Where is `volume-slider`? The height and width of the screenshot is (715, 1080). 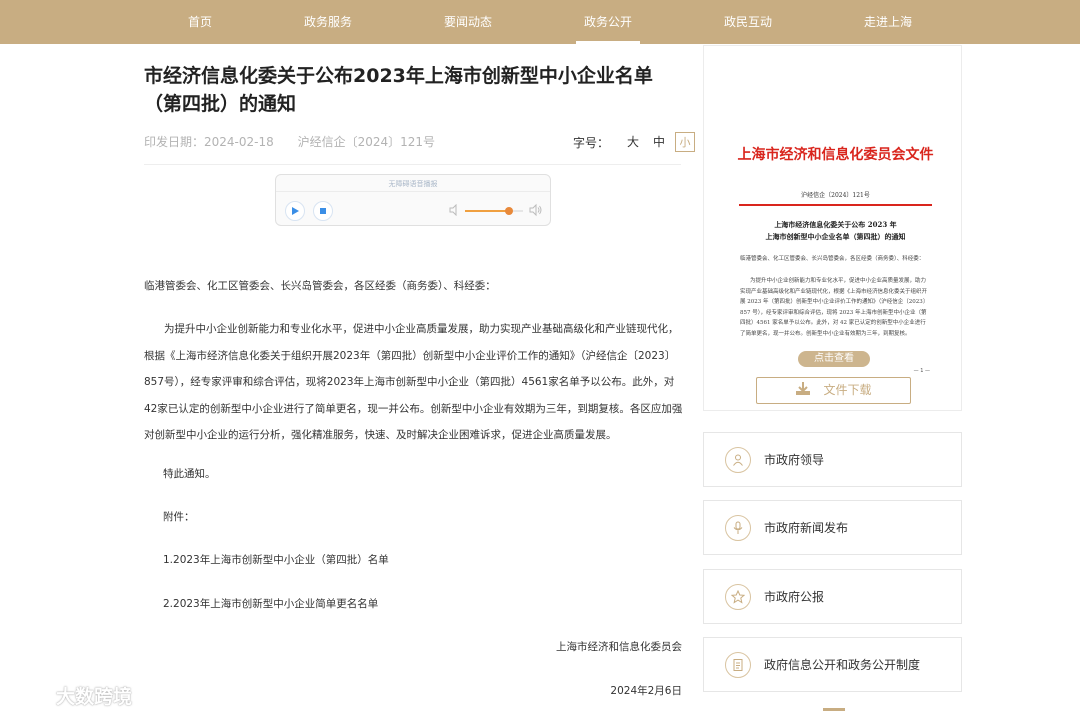
volume-slider is located at coordinates (494, 211).